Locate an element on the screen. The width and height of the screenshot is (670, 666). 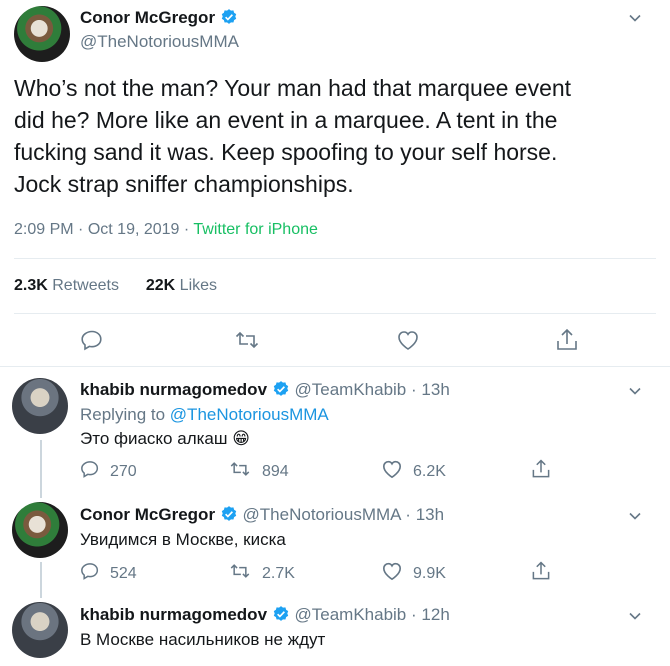
like-action: 6.2K is located at coordinates (413, 471).